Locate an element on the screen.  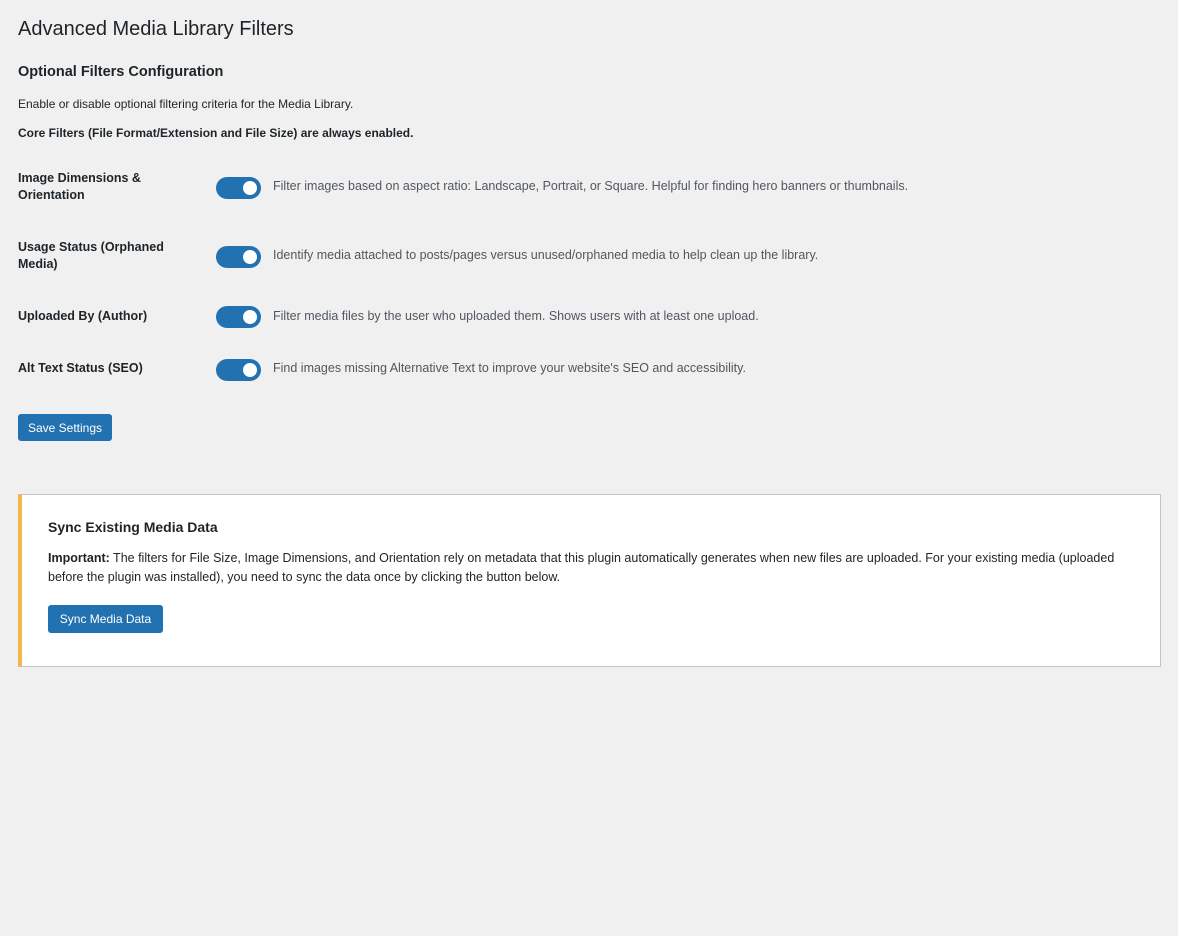
filter-label: Image Dimensions & Orientation is located at coordinates (79, 186).